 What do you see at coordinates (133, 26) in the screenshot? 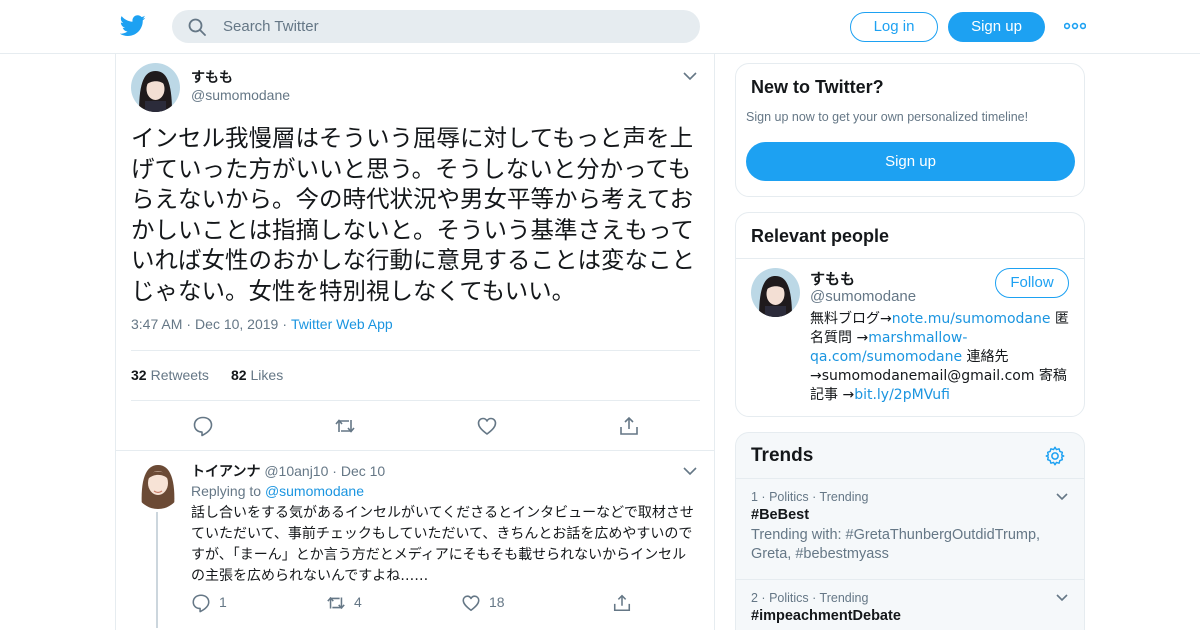
I see `twitter-logo-icon` at bounding box center [133, 26].